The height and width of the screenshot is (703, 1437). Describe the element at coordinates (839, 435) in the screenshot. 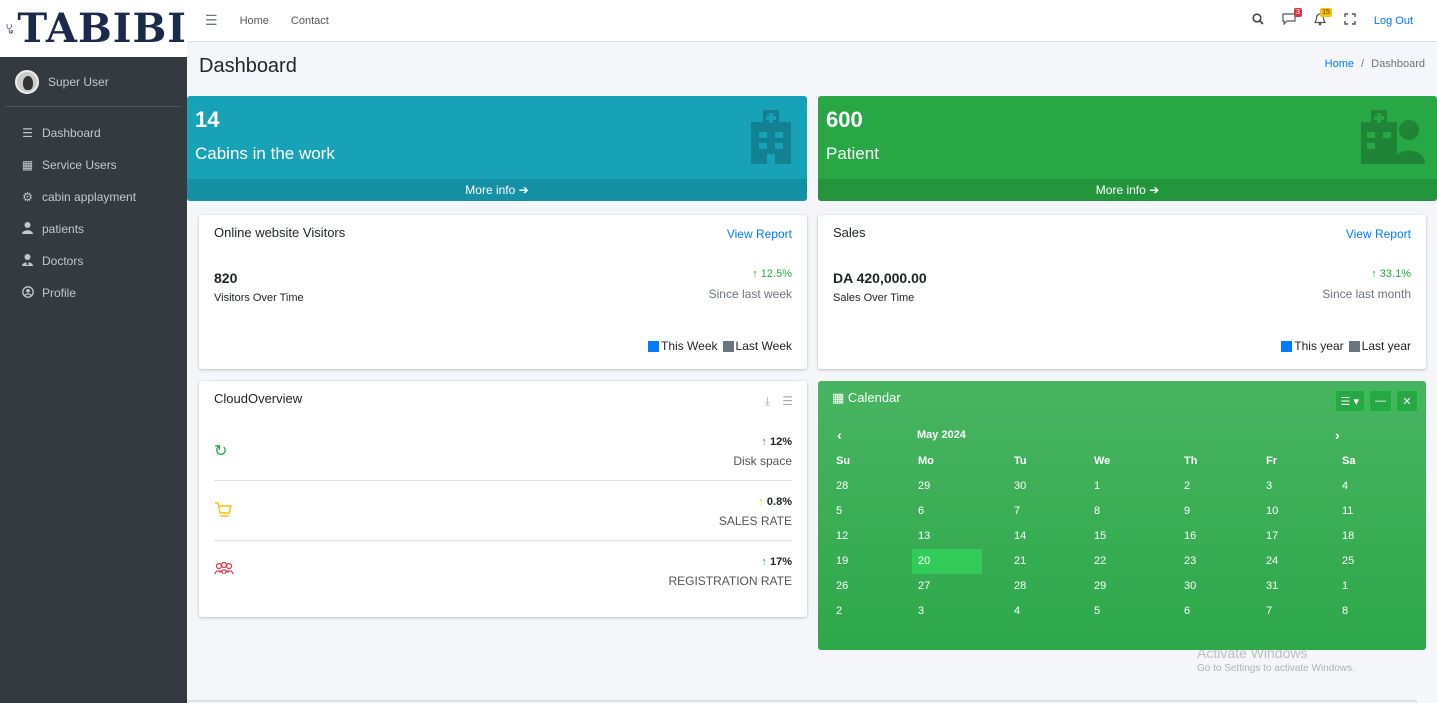

I see `calendar-prev-button: ‹` at that location.